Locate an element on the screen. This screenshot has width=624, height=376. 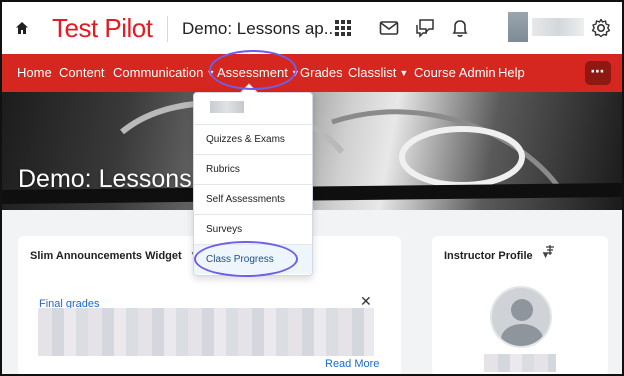
dropdown-item-obscured is located at coordinates (227, 107).